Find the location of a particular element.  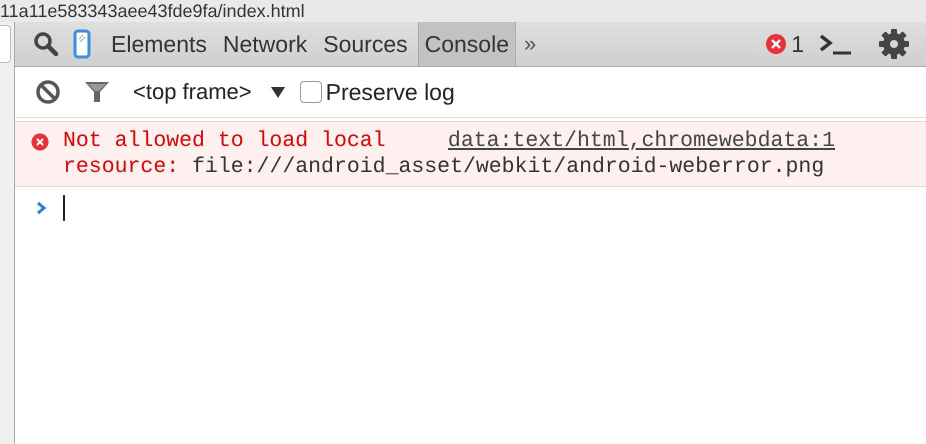

input-field is located at coordinates (5, 44).